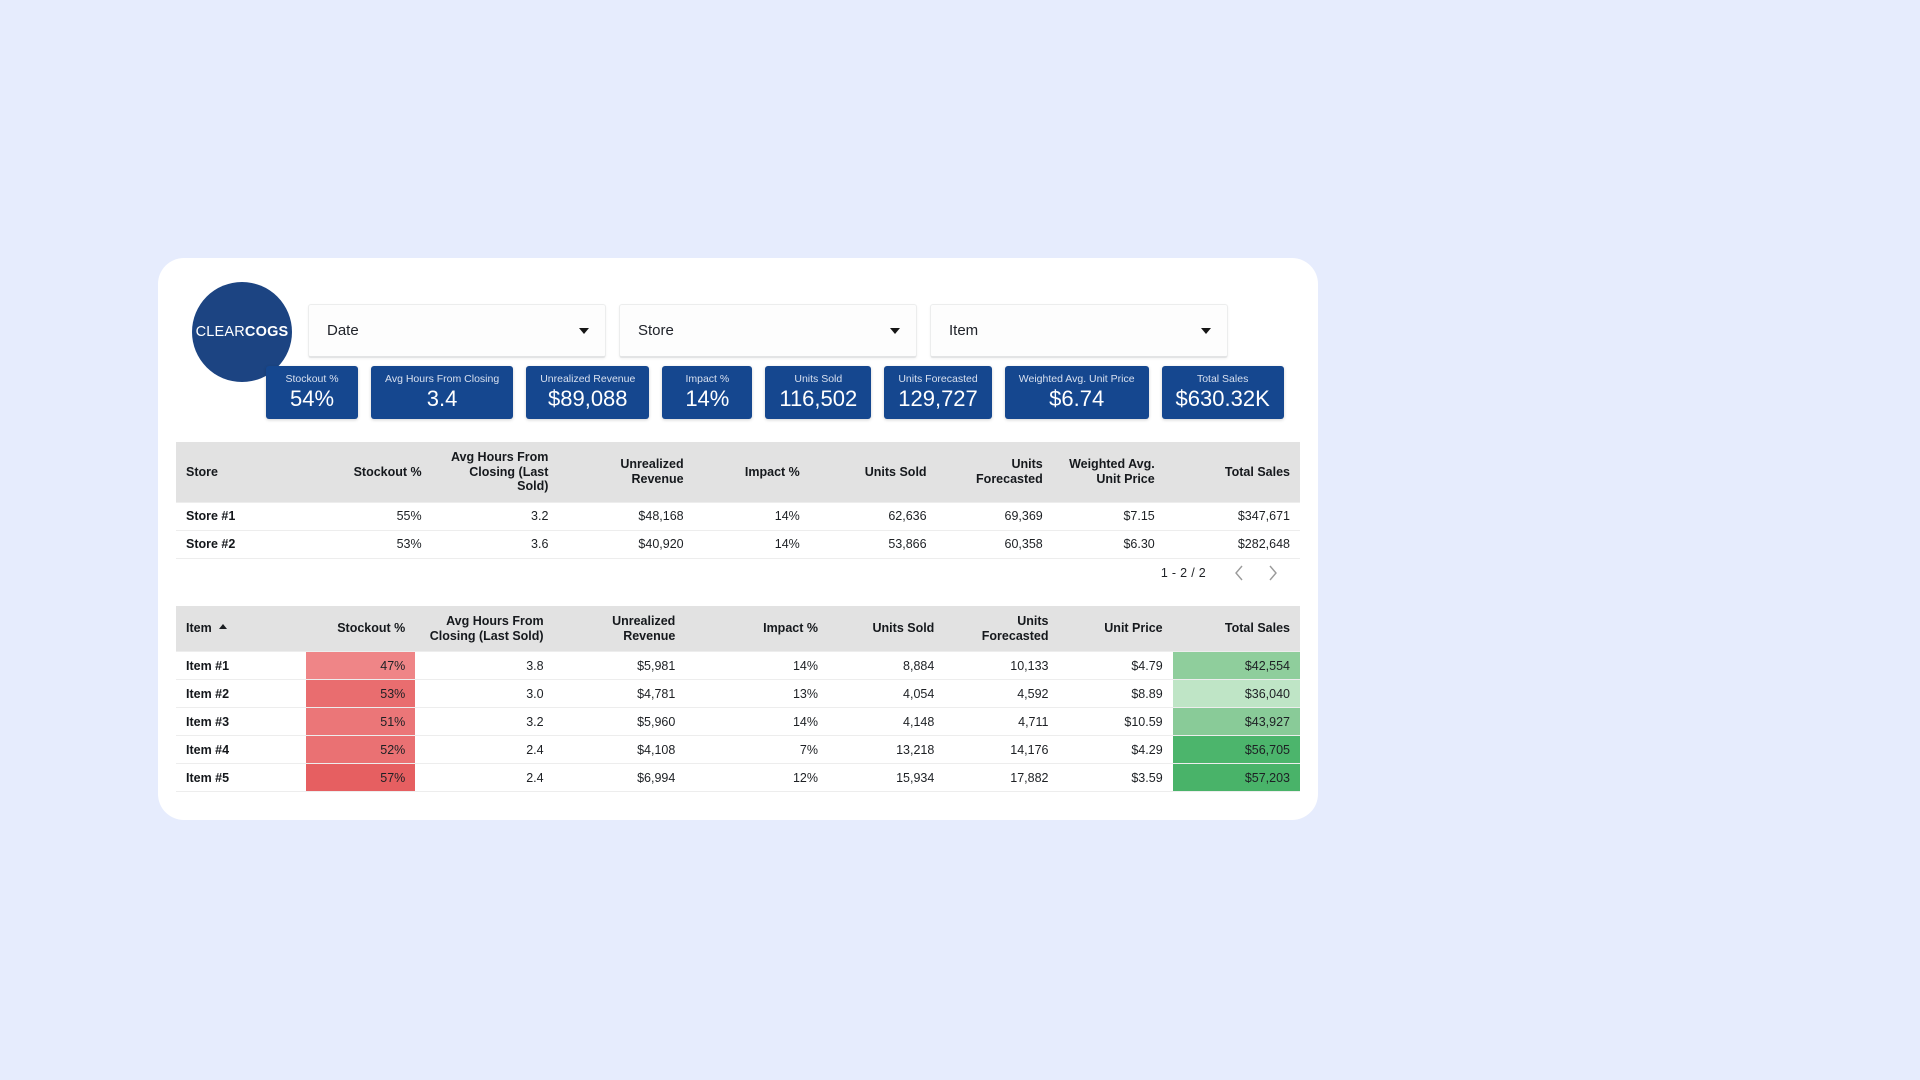 The image size is (1920, 1080). I want to click on chevron-left-icon, so click(1239, 573).